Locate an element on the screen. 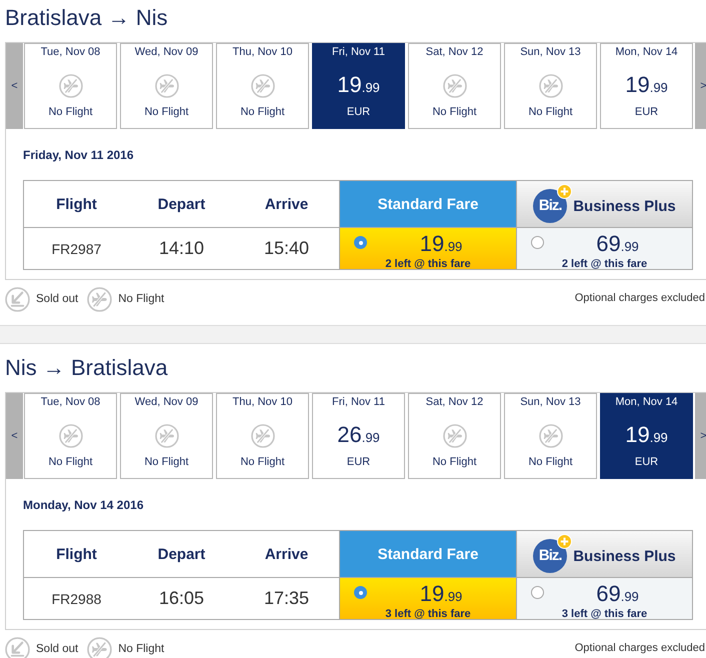 This screenshot has height=658, width=706. table-cell: 14:10 is located at coordinates (181, 248).